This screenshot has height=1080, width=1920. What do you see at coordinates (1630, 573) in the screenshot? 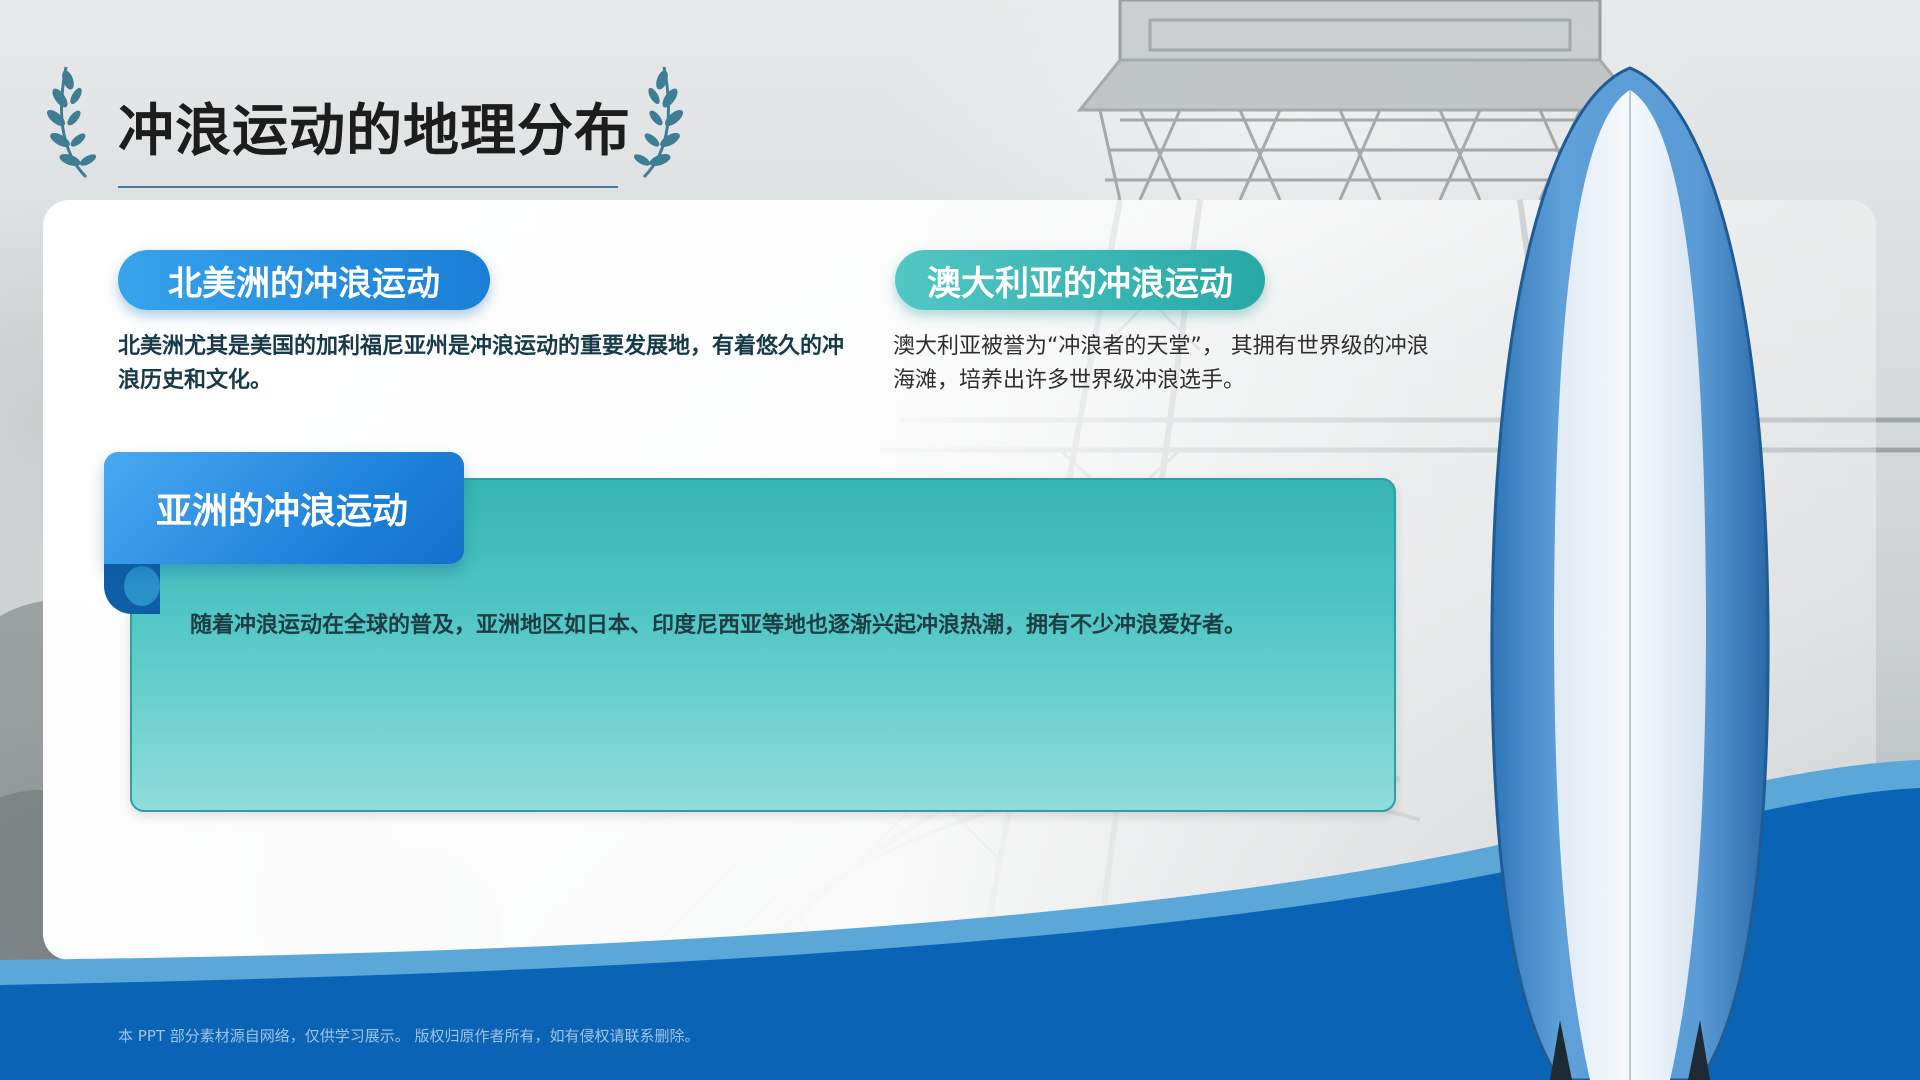
I see `surfboard-icon` at bounding box center [1630, 573].